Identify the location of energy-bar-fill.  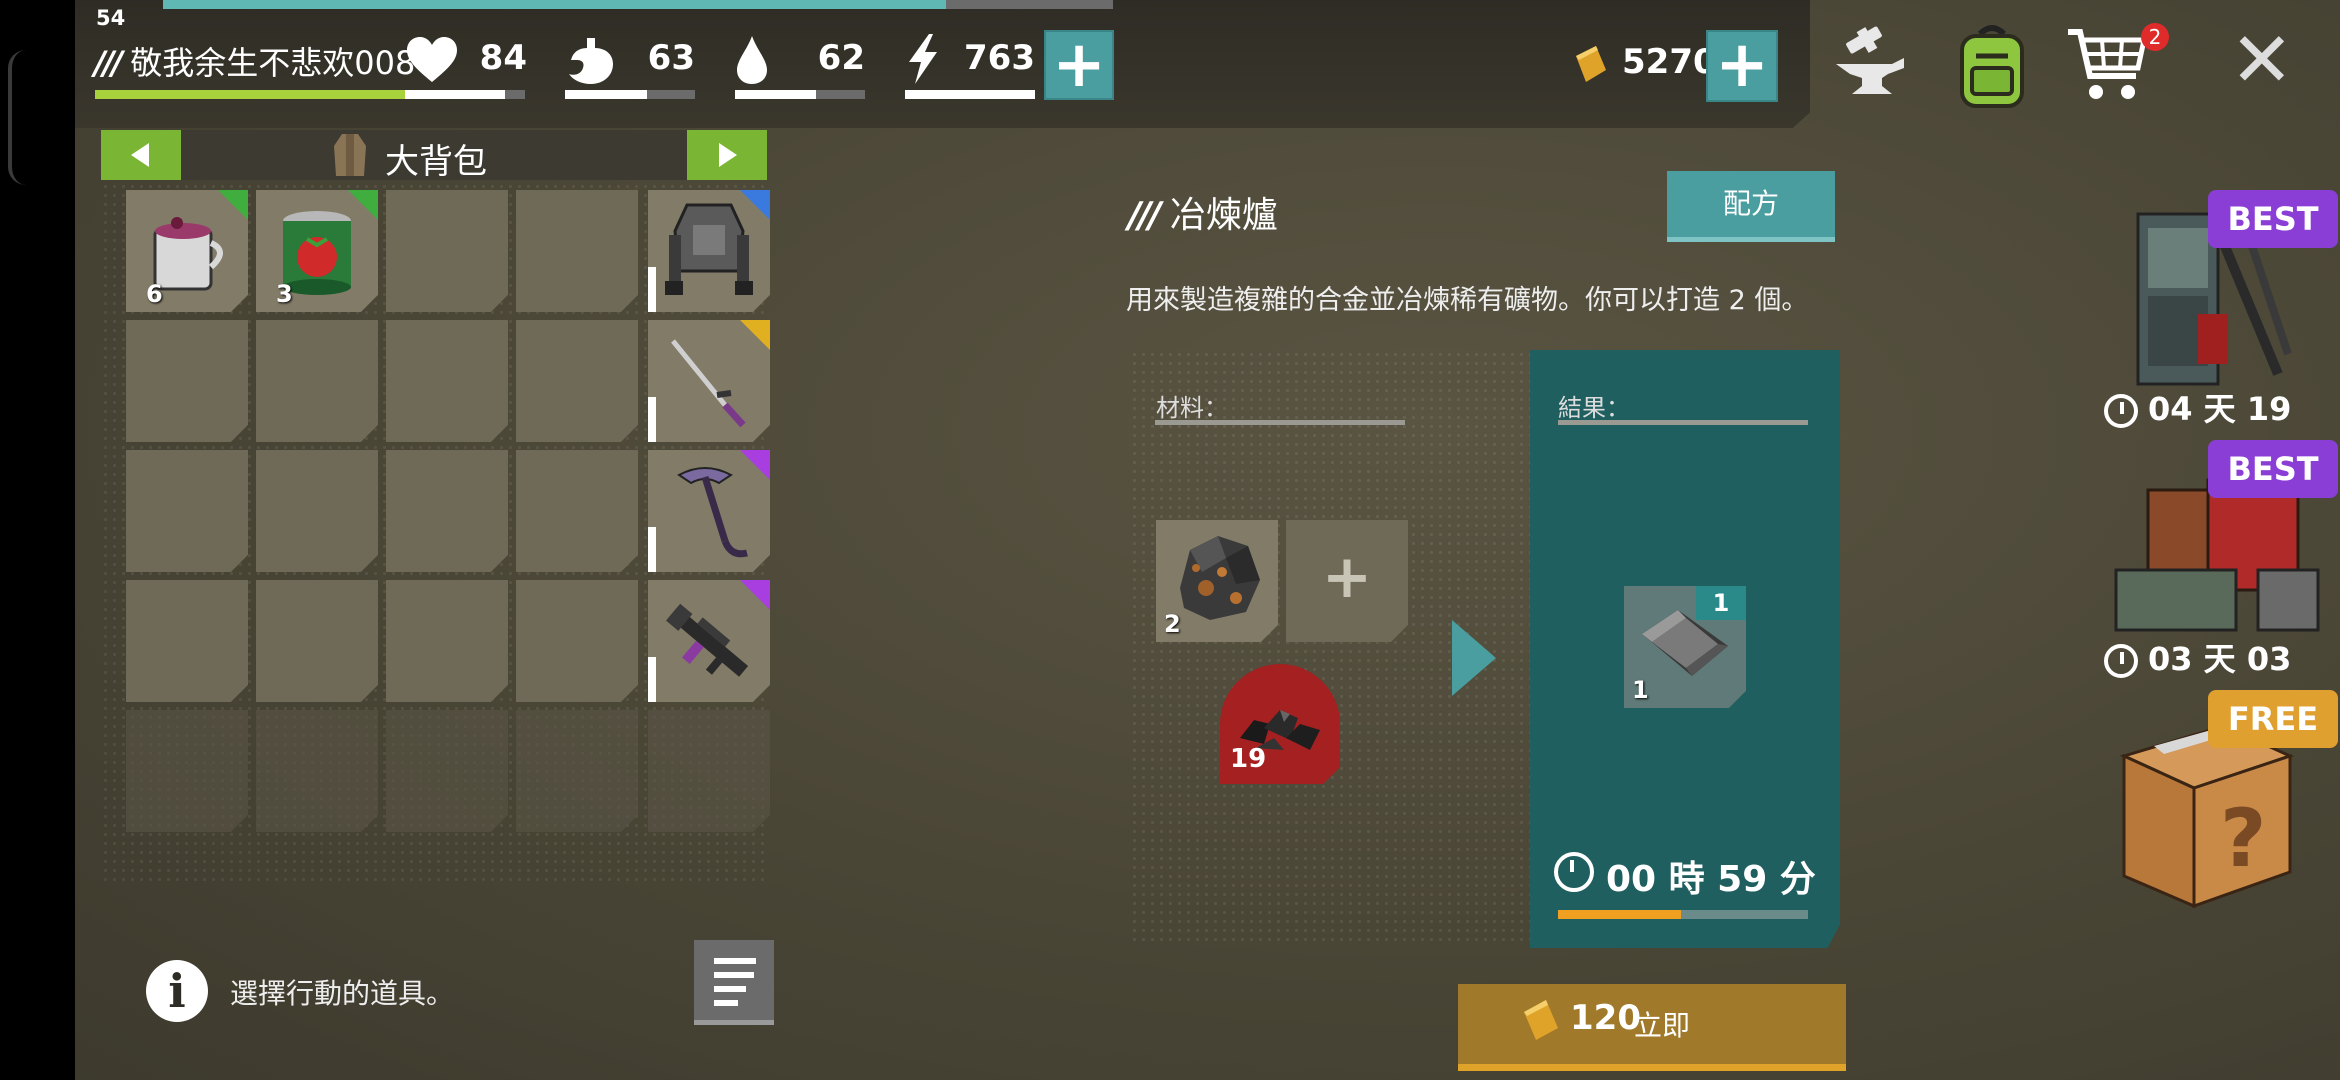
(970, 94).